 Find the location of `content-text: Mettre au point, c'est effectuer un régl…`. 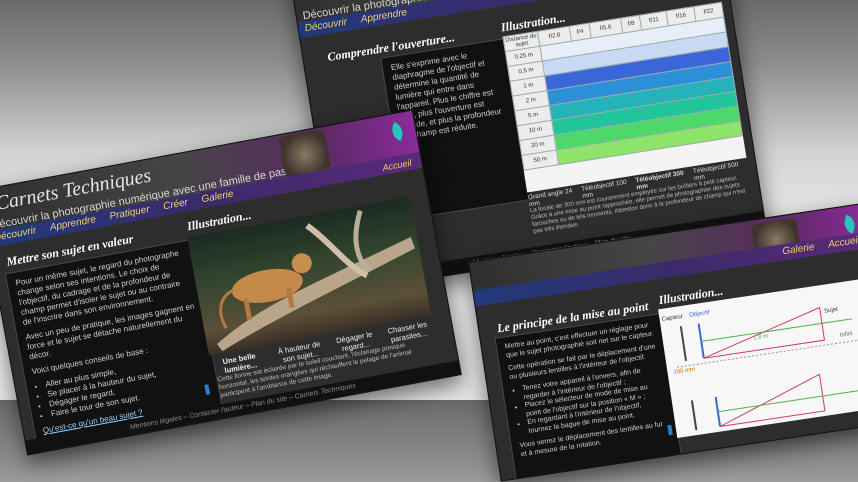

content-text: Mettre au point, c'est effectuer un régl… is located at coordinates (588, 397).